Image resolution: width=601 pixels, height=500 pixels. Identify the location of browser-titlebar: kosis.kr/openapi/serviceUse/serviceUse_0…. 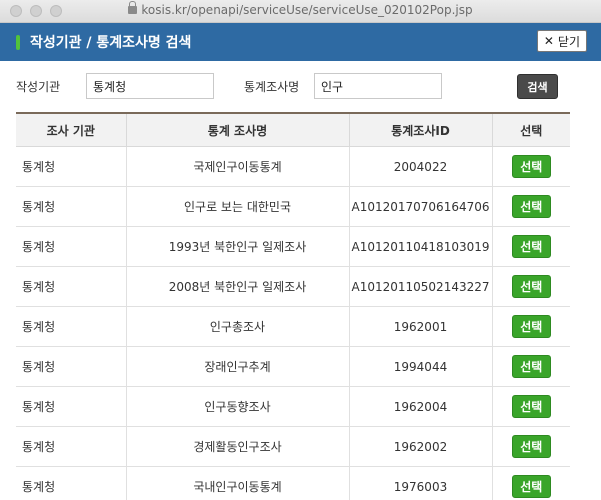
(300, 11).